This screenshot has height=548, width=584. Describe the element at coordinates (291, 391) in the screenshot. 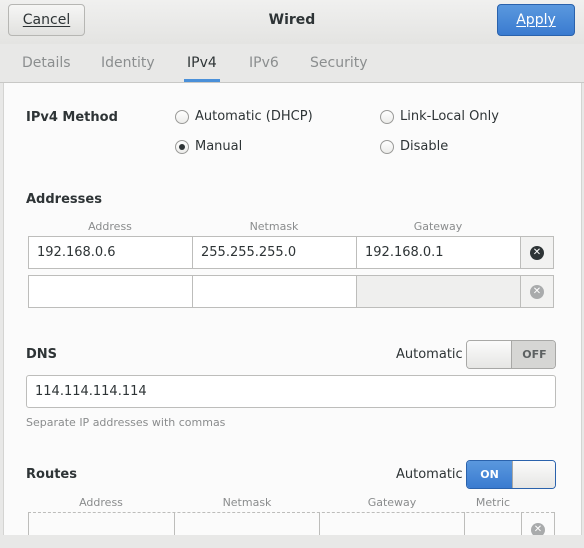

I see `dns-servers-input: 114.114.114.114` at that location.